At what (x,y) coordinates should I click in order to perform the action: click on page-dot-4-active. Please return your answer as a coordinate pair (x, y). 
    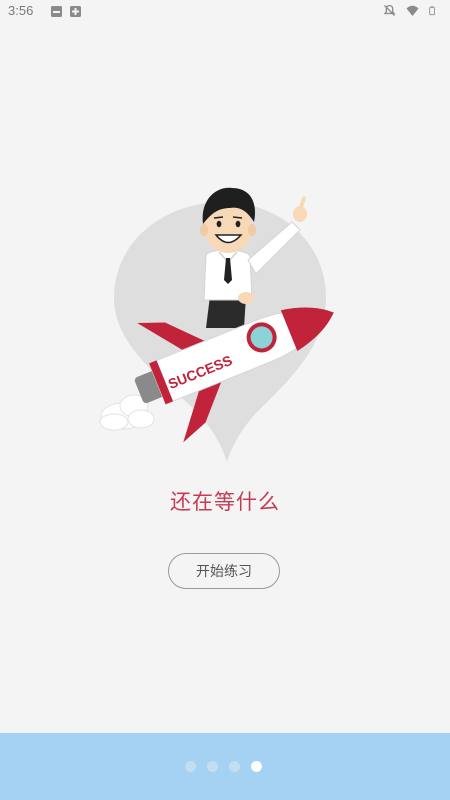
    Looking at the image, I should click on (256, 766).